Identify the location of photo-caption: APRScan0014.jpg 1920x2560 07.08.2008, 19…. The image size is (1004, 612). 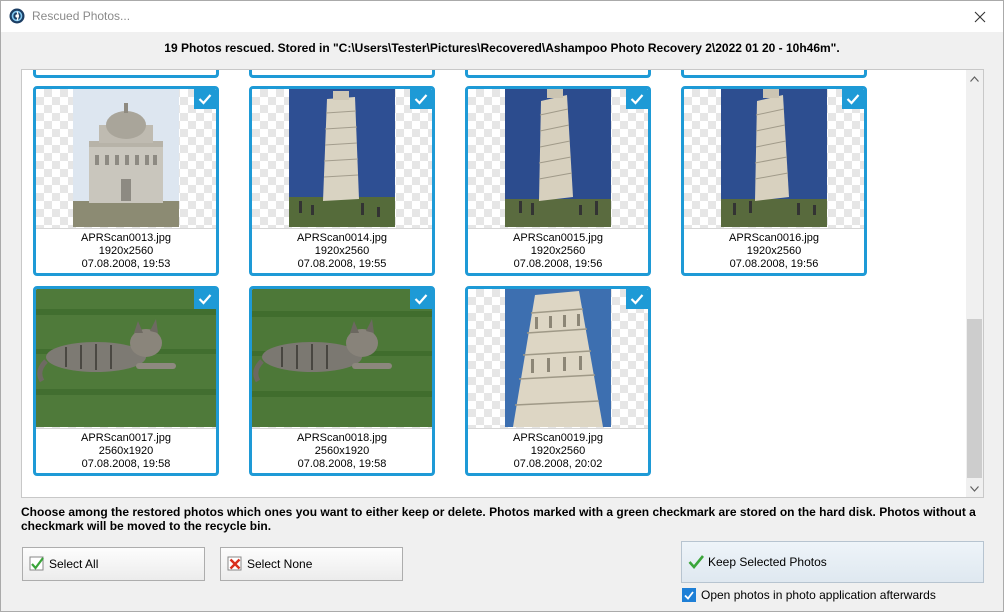
(342, 251).